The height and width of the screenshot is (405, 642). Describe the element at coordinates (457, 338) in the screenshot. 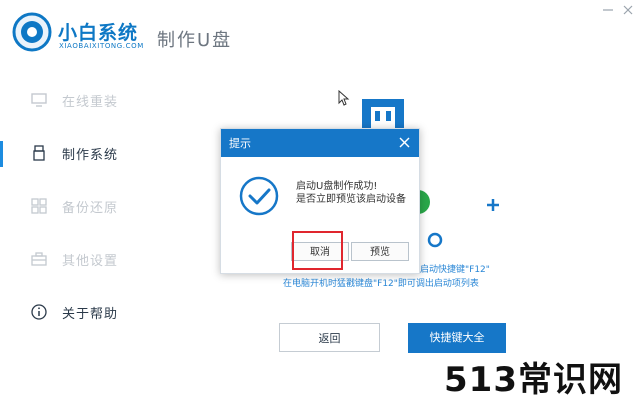

I see `hotkey-list-button: 快捷键大全` at that location.